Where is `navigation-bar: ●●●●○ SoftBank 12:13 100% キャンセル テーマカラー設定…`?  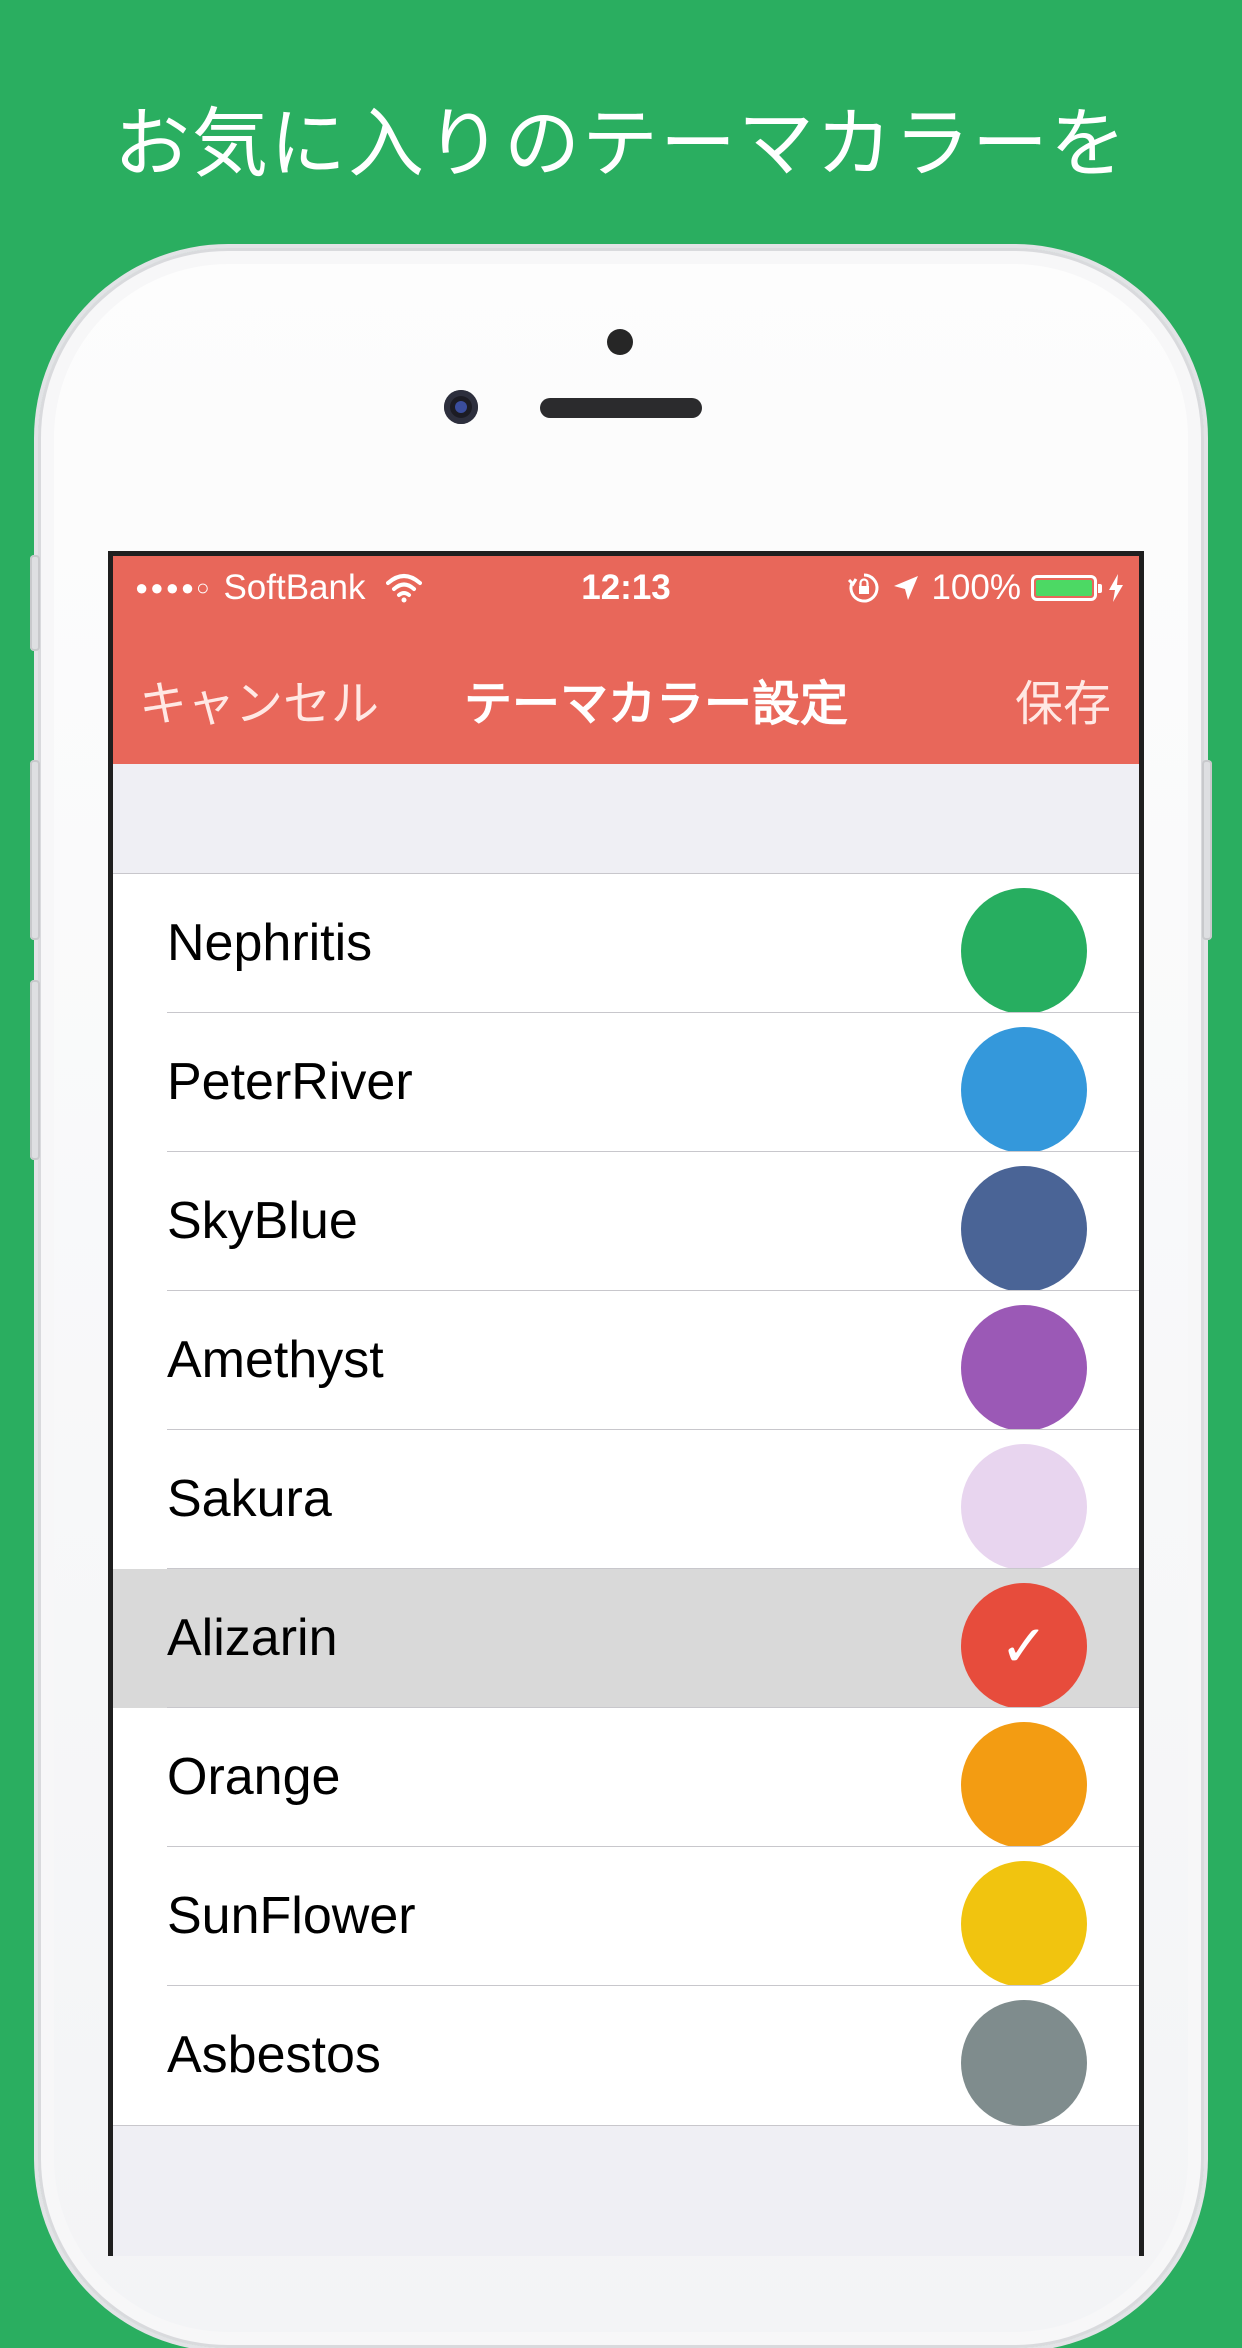
navigation-bar: ●●●●○ SoftBank 12:13 100% キャンセル テーマカラー設定… is located at coordinates (626, 660).